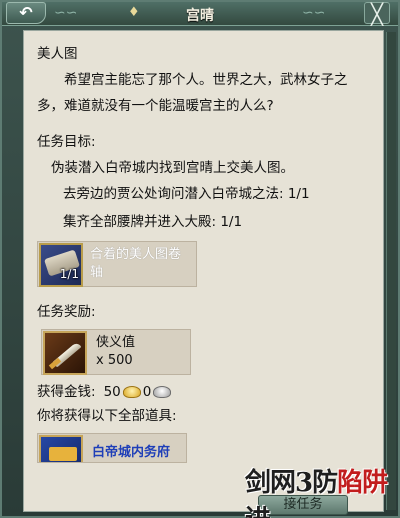 The height and width of the screenshot is (518, 400). Describe the element at coordinates (69, 274) in the screenshot. I see `item-count: 1/1` at that location.